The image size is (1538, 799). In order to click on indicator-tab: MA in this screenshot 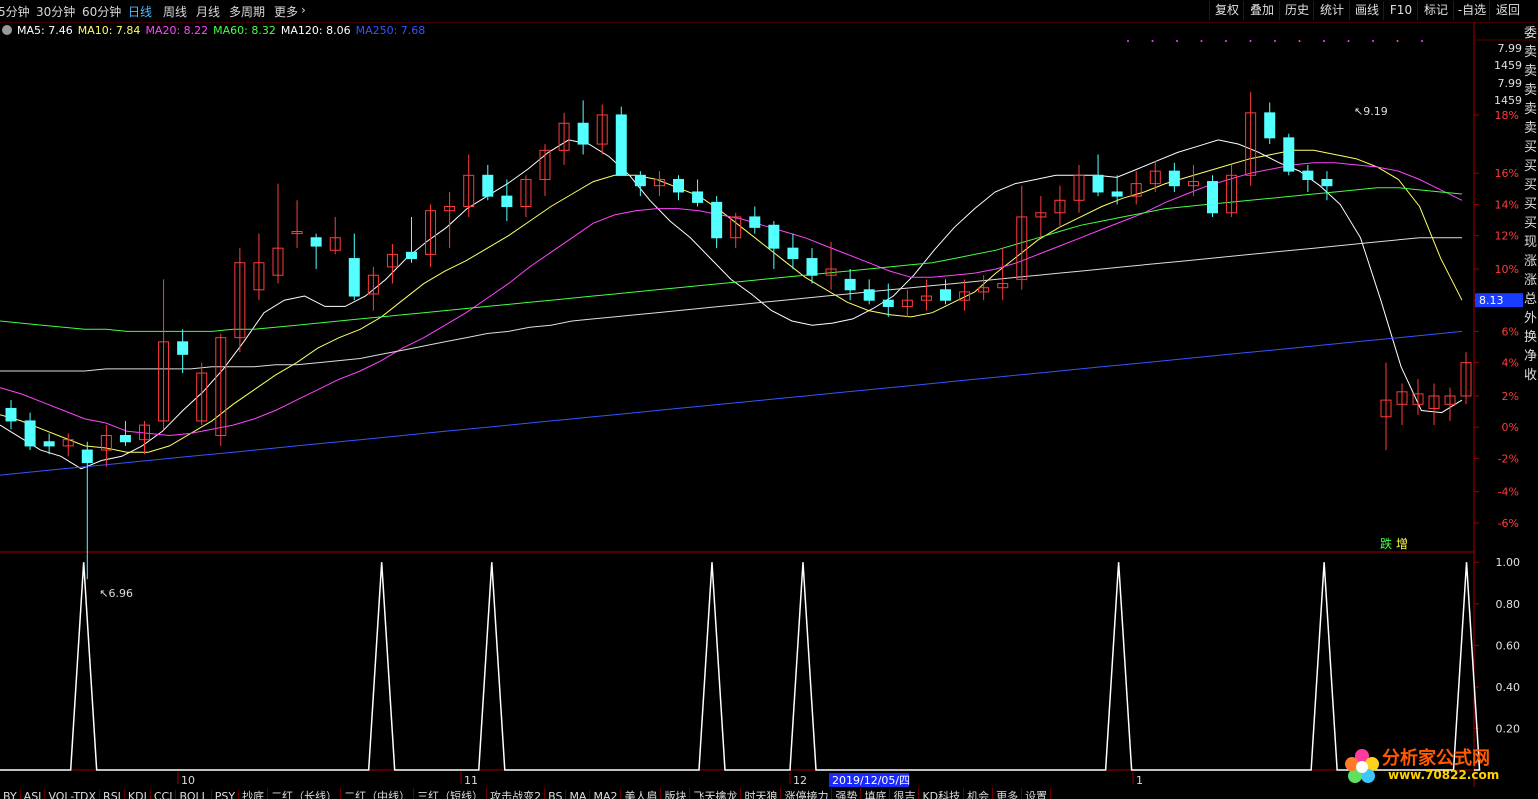, I will do `click(578, 794)`.